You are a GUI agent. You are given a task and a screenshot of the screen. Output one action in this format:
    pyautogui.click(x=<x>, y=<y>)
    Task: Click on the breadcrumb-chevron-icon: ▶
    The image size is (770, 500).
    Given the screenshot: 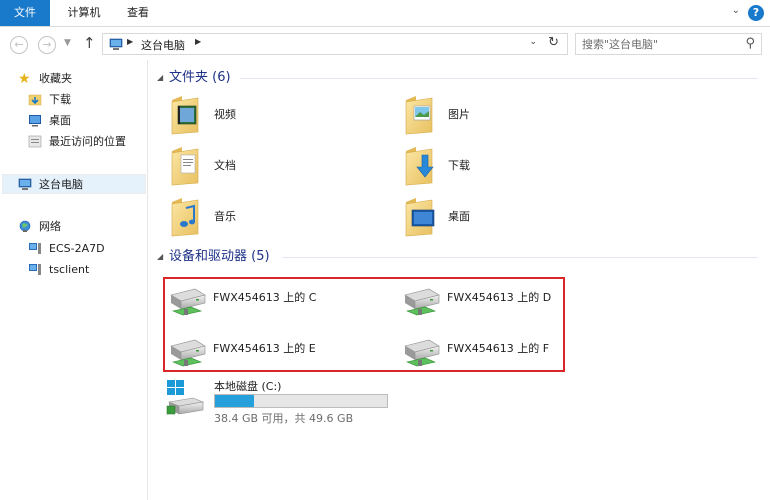 What is the action you would take?
    pyautogui.click(x=198, y=41)
    